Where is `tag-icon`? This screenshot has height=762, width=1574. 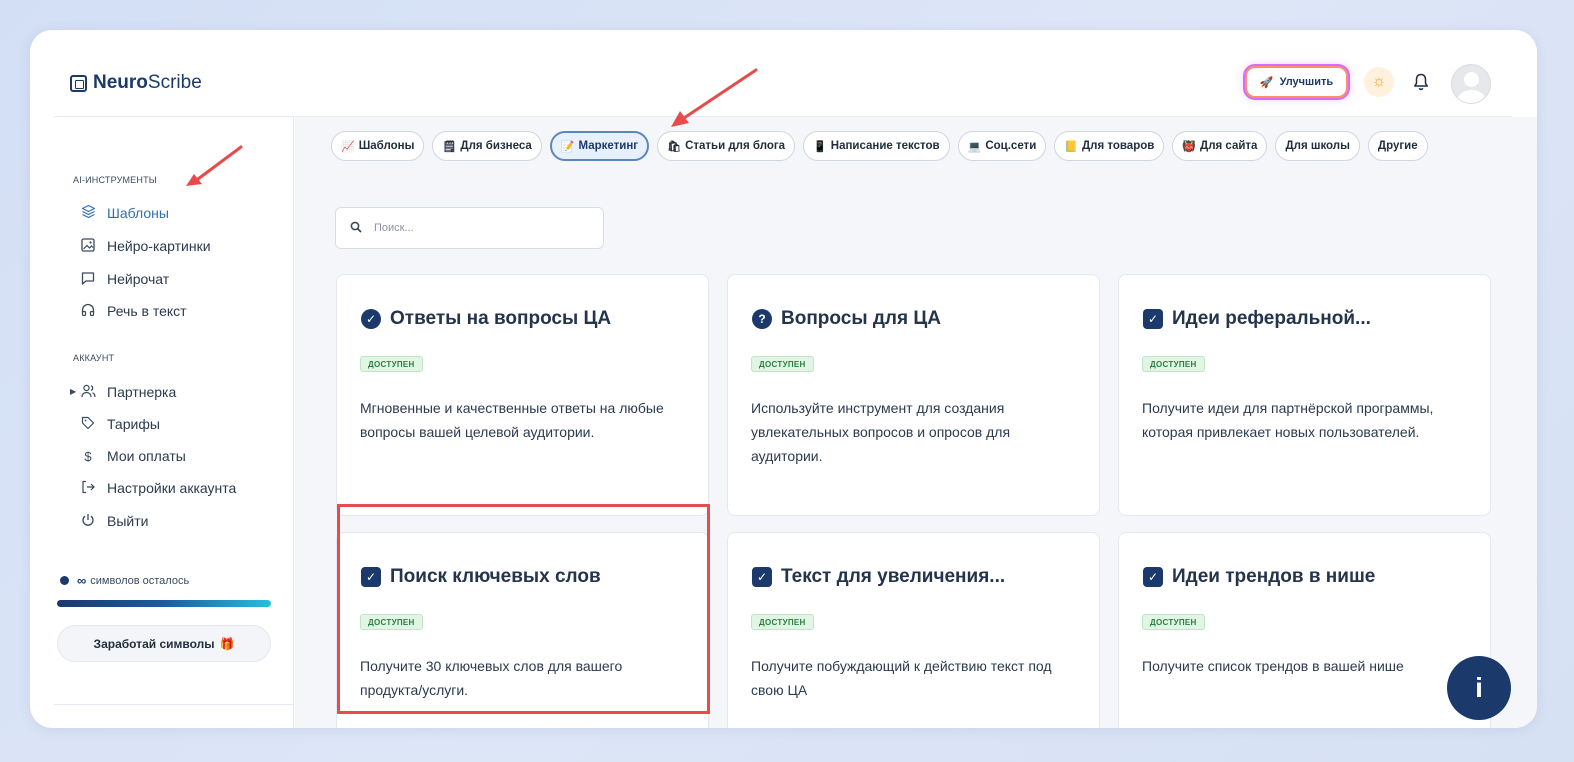
tag-icon is located at coordinates (88, 424).